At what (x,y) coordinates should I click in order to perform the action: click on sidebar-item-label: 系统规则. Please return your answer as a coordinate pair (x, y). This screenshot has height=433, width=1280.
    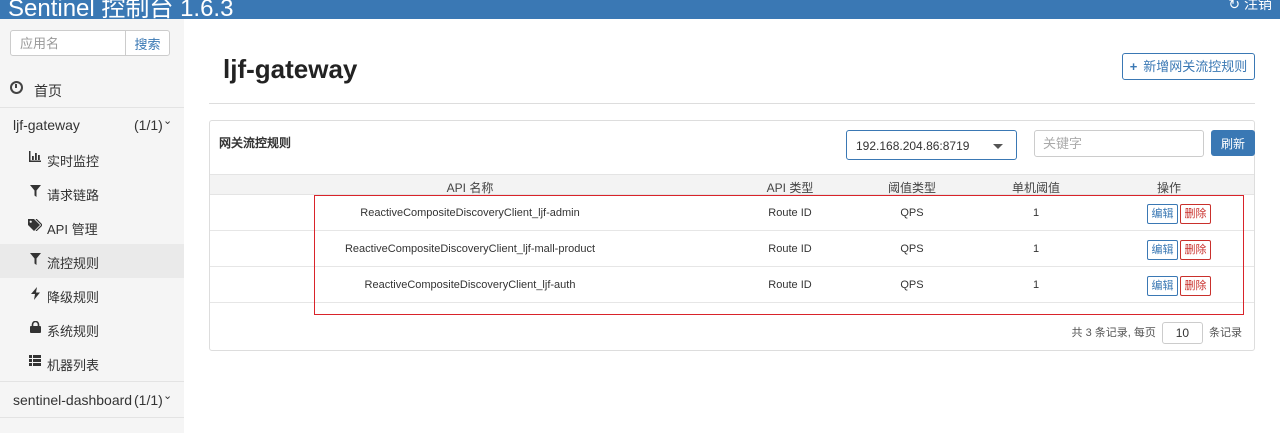
    Looking at the image, I should click on (73, 331).